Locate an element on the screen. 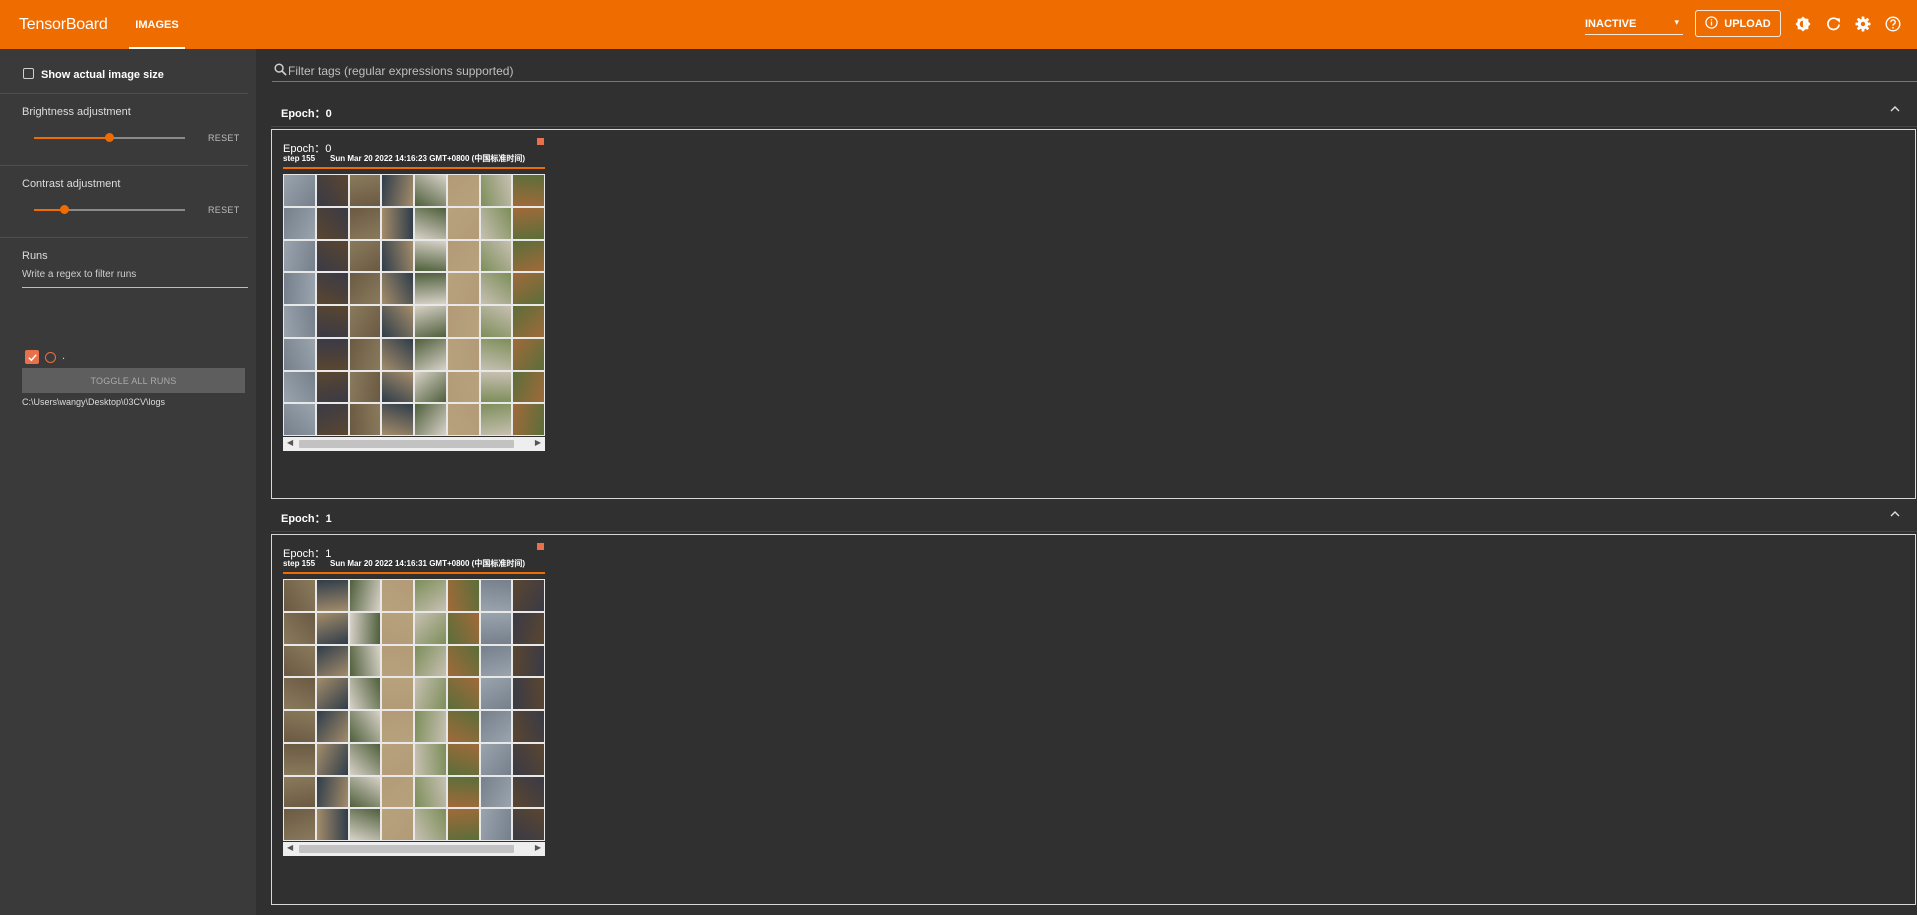 The width and height of the screenshot is (1917, 915). contrast-label: Contrast adjustment is located at coordinates (71, 184).